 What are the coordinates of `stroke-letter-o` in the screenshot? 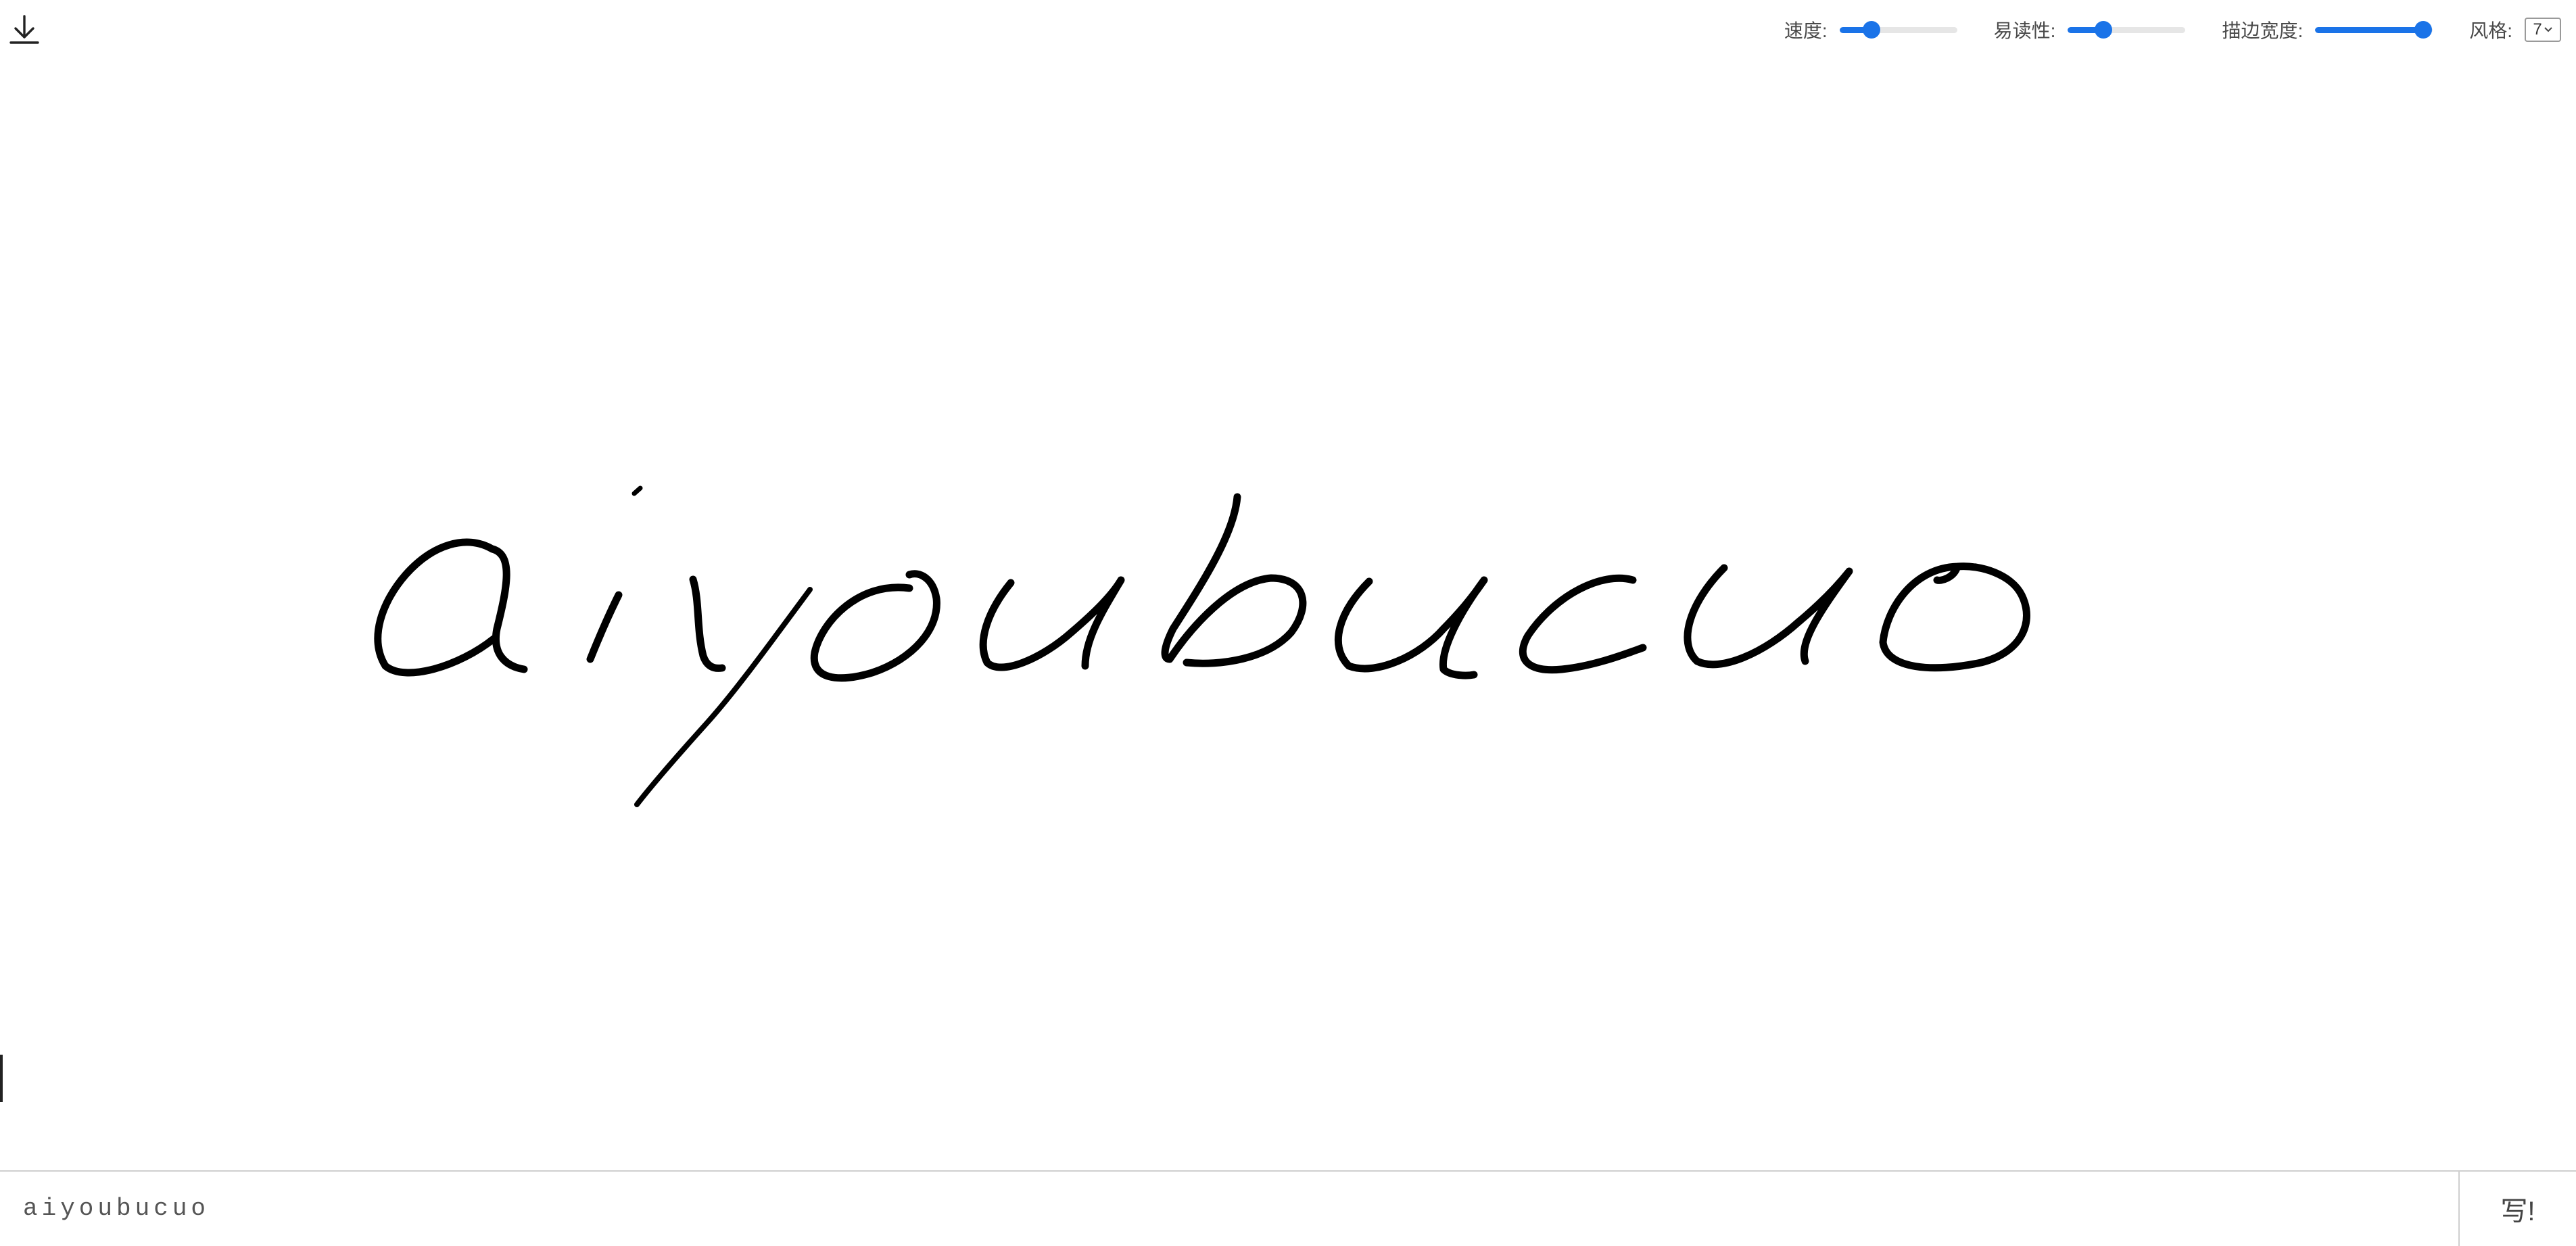 It's located at (875, 626).